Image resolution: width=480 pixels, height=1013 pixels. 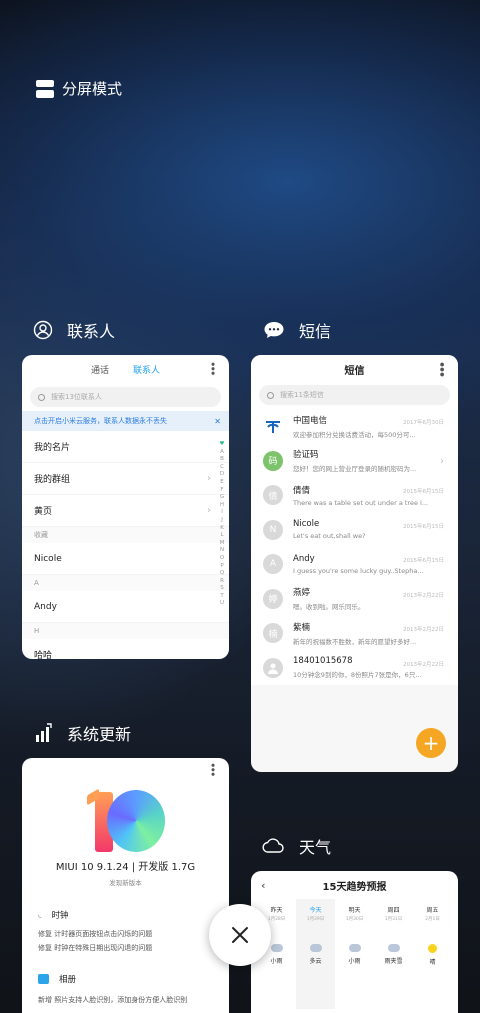 What do you see at coordinates (221, 567) in the screenshot?
I see `alphabet-letter: P` at bounding box center [221, 567].